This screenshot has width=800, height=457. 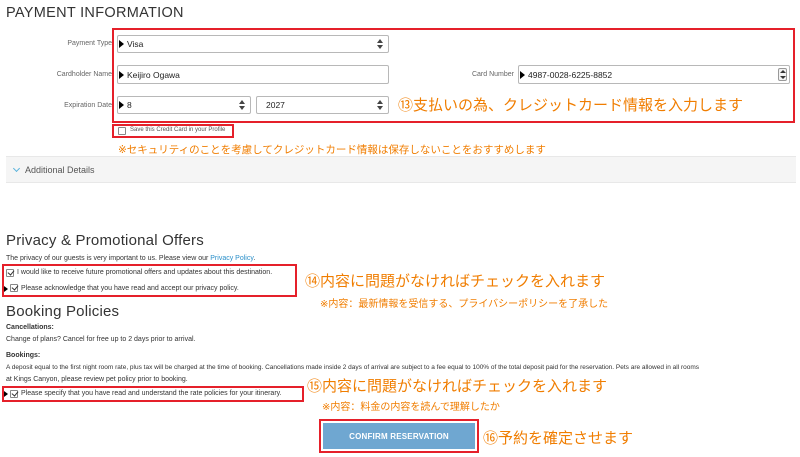 I want to click on payment-section-title: PAYMENT INFORMATION, so click(x=95, y=13).